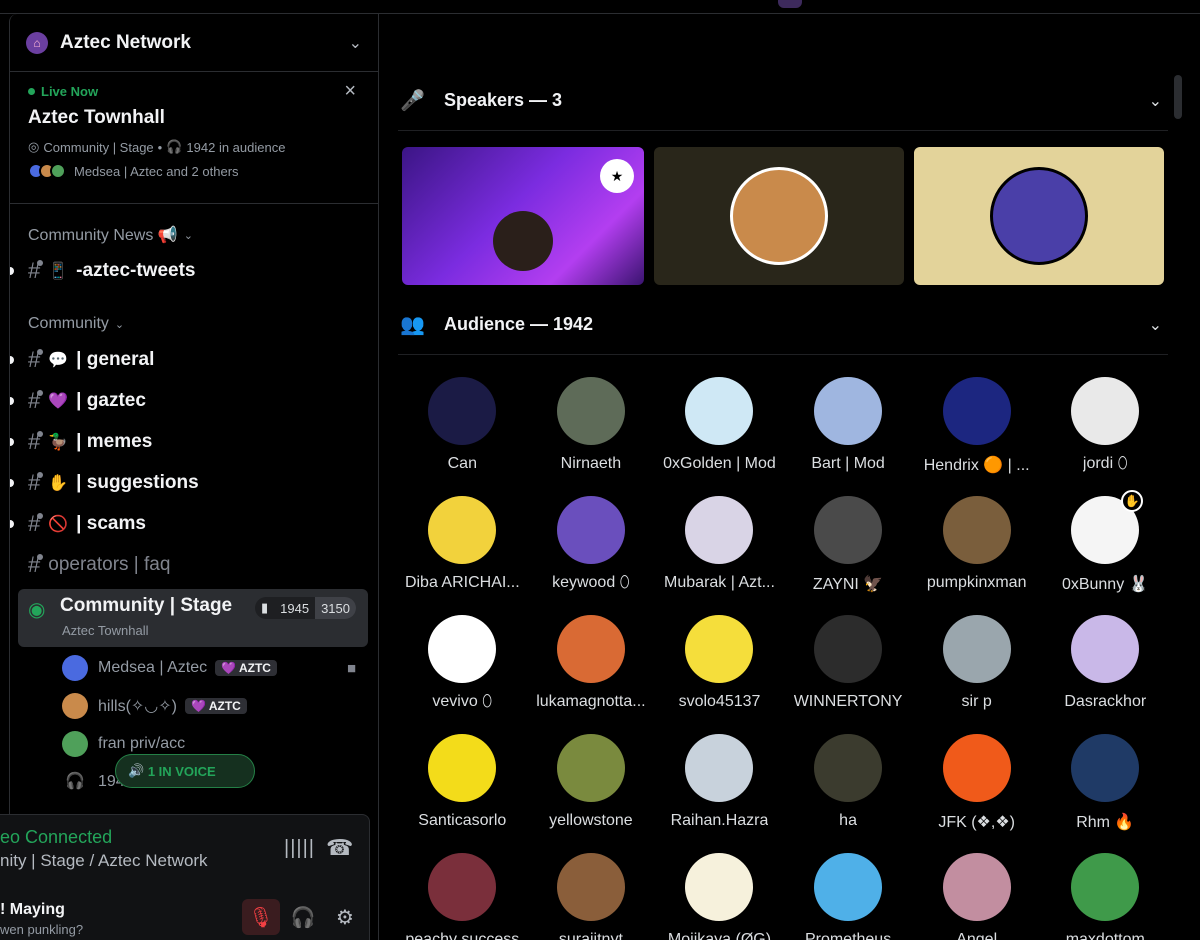  What do you see at coordinates (58, 524) in the screenshot?
I see `channel-emoji: 🚫` at bounding box center [58, 524].